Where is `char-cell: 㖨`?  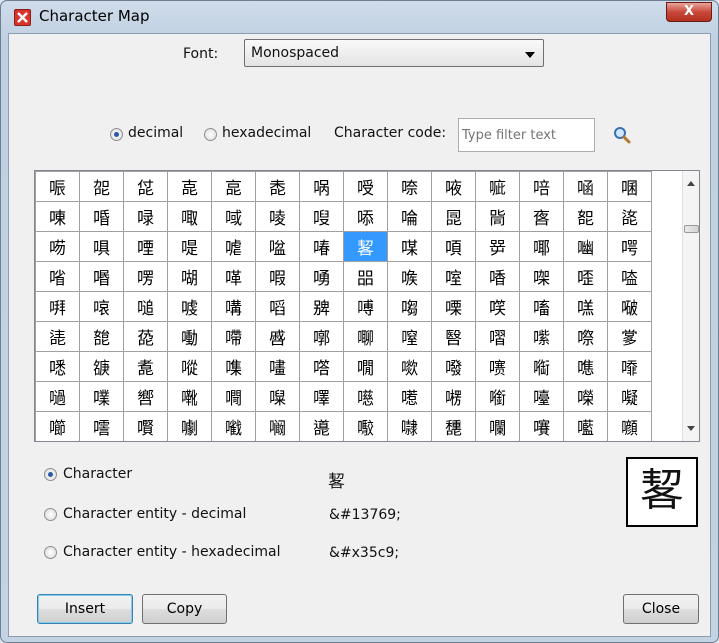 char-cell: 㖨 is located at coordinates (145, 216).